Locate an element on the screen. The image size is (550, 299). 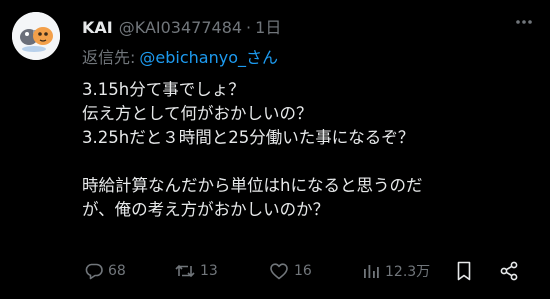
views-chart-icon is located at coordinates (371, 271).